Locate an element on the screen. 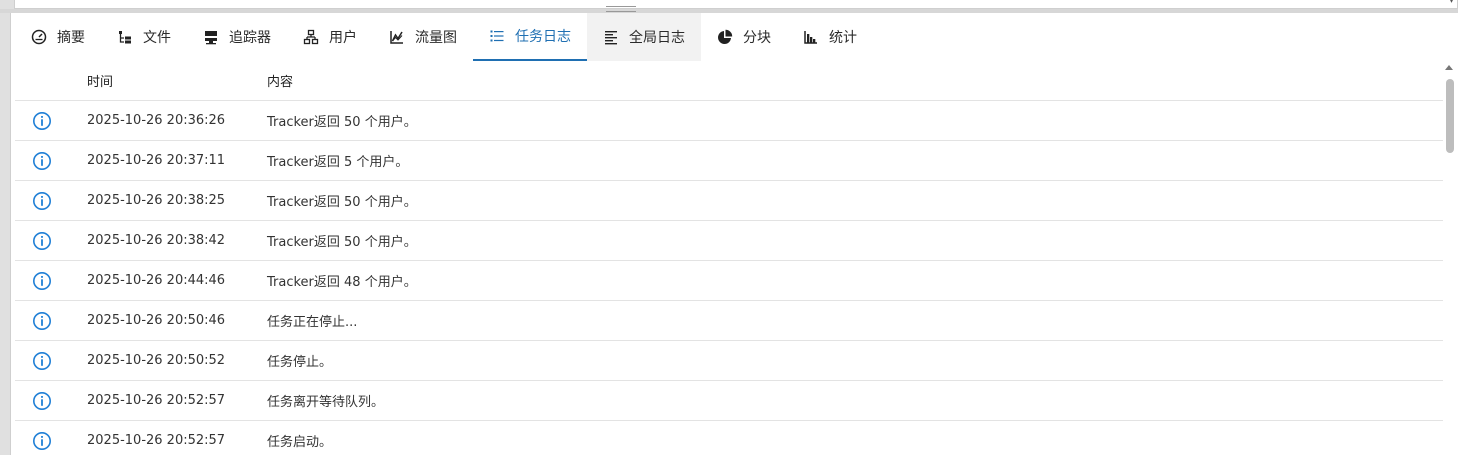 The width and height of the screenshot is (1458, 455). file-tree-icon is located at coordinates (125, 37).